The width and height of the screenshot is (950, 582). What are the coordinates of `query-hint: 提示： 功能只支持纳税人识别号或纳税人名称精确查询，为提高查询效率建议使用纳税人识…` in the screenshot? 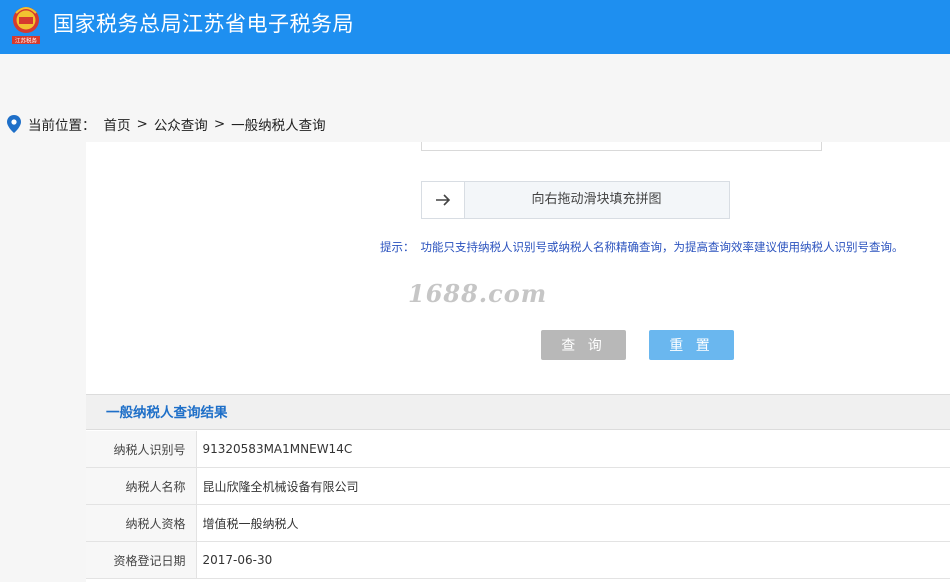 It's located at (665, 247).